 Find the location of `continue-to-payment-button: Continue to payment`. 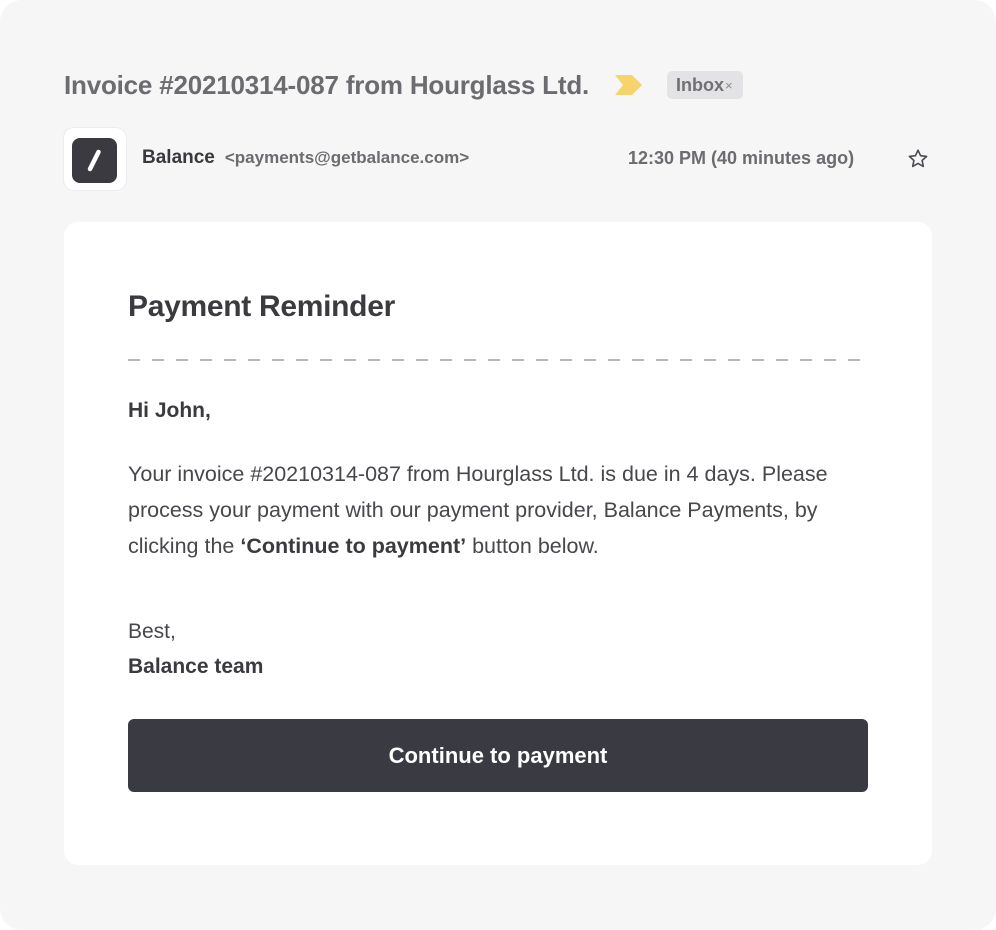

continue-to-payment-button: Continue to payment is located at coordinates (498, 755).